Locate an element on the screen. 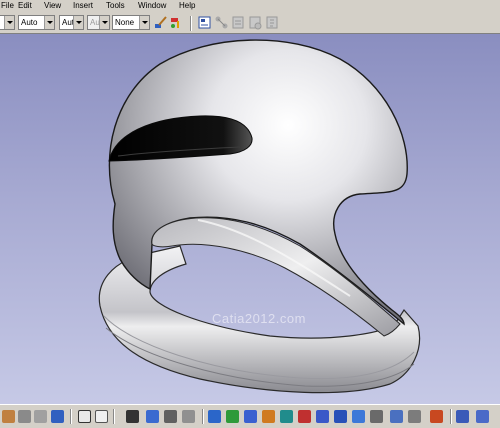 The width and height of the screenshot is (500, 428). fit-all-icon is located at coordinates (214, 416).